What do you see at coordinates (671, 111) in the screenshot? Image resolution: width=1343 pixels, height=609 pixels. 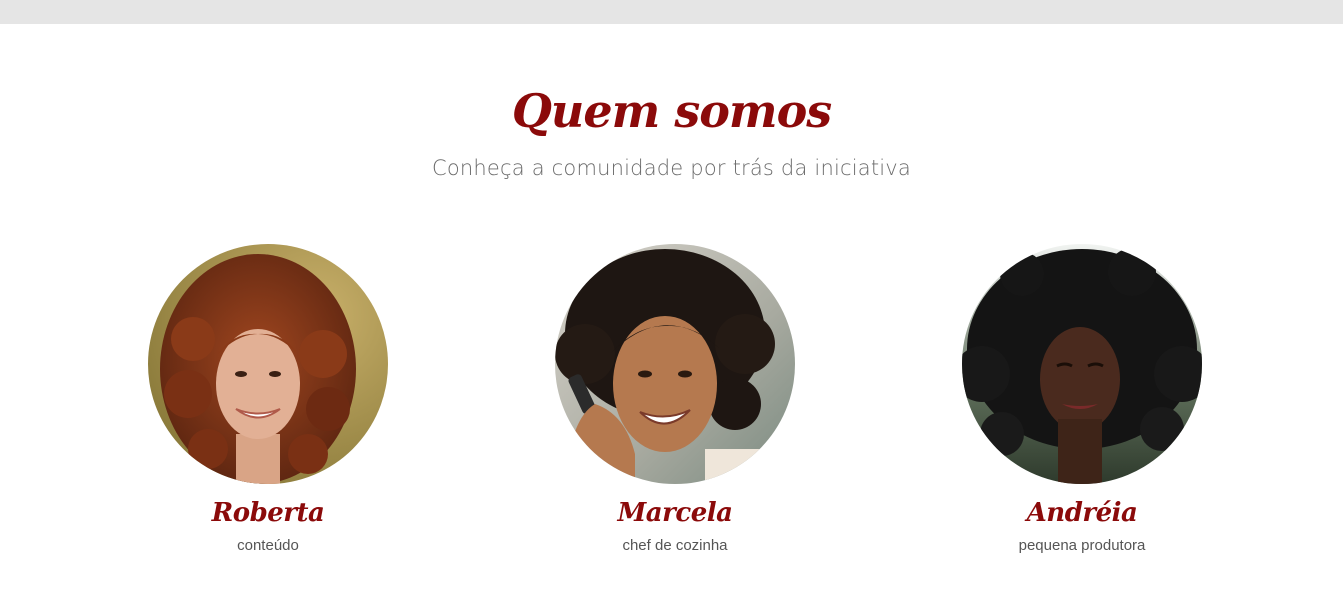 I see `section-title: Quem somos` at bounding box center [671, 111].